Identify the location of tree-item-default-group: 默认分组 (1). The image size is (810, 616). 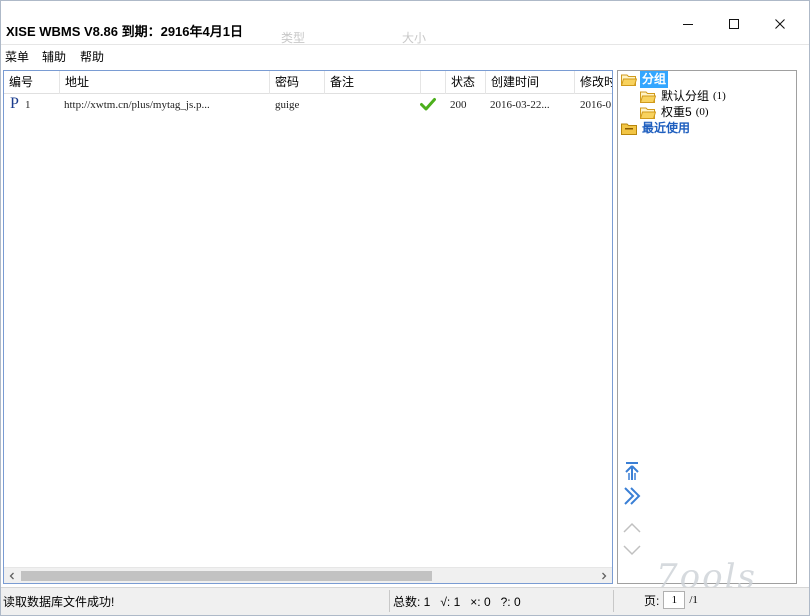
(683, 96).